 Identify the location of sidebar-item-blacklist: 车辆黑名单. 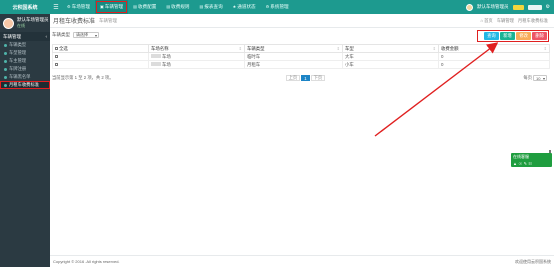
(25, 77).